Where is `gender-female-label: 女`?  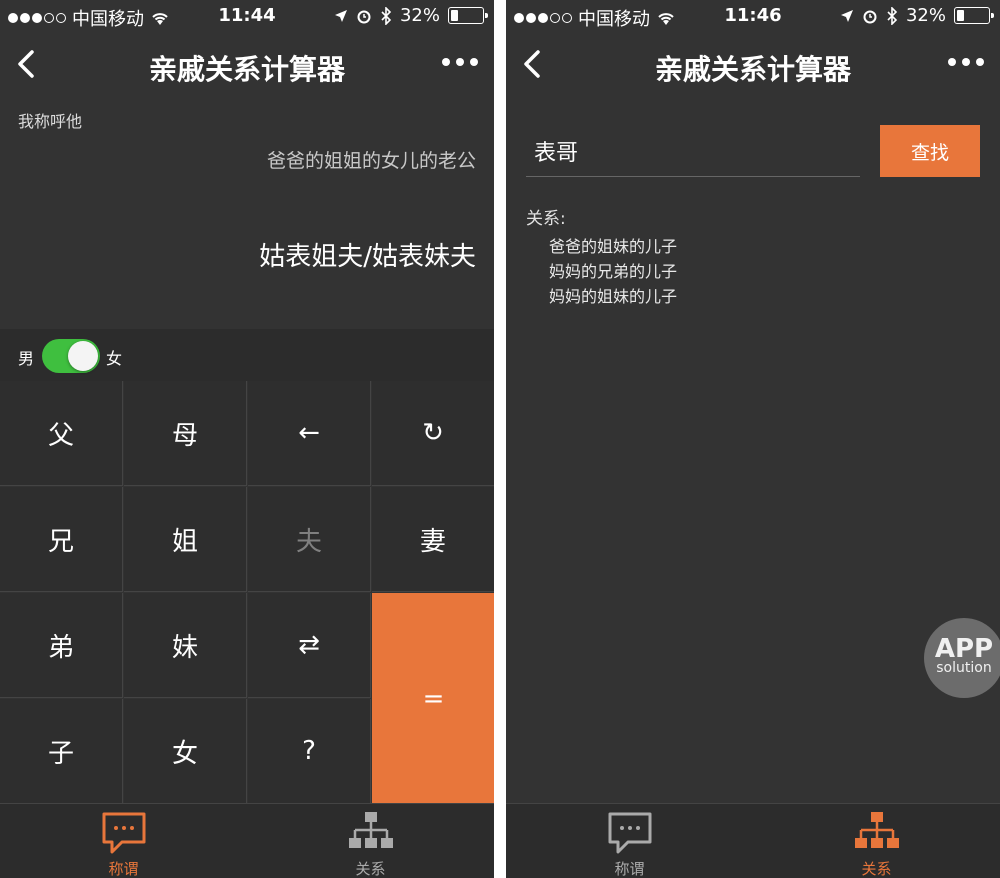 gender-female-label: 女 is located at coordinates (114, 358).